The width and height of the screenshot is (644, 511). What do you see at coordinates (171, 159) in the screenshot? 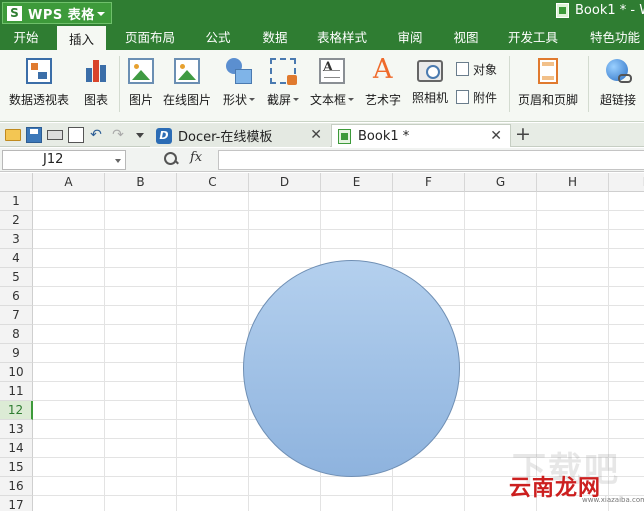
I see `zoom-search-icon` at bounding box center [171, 159].